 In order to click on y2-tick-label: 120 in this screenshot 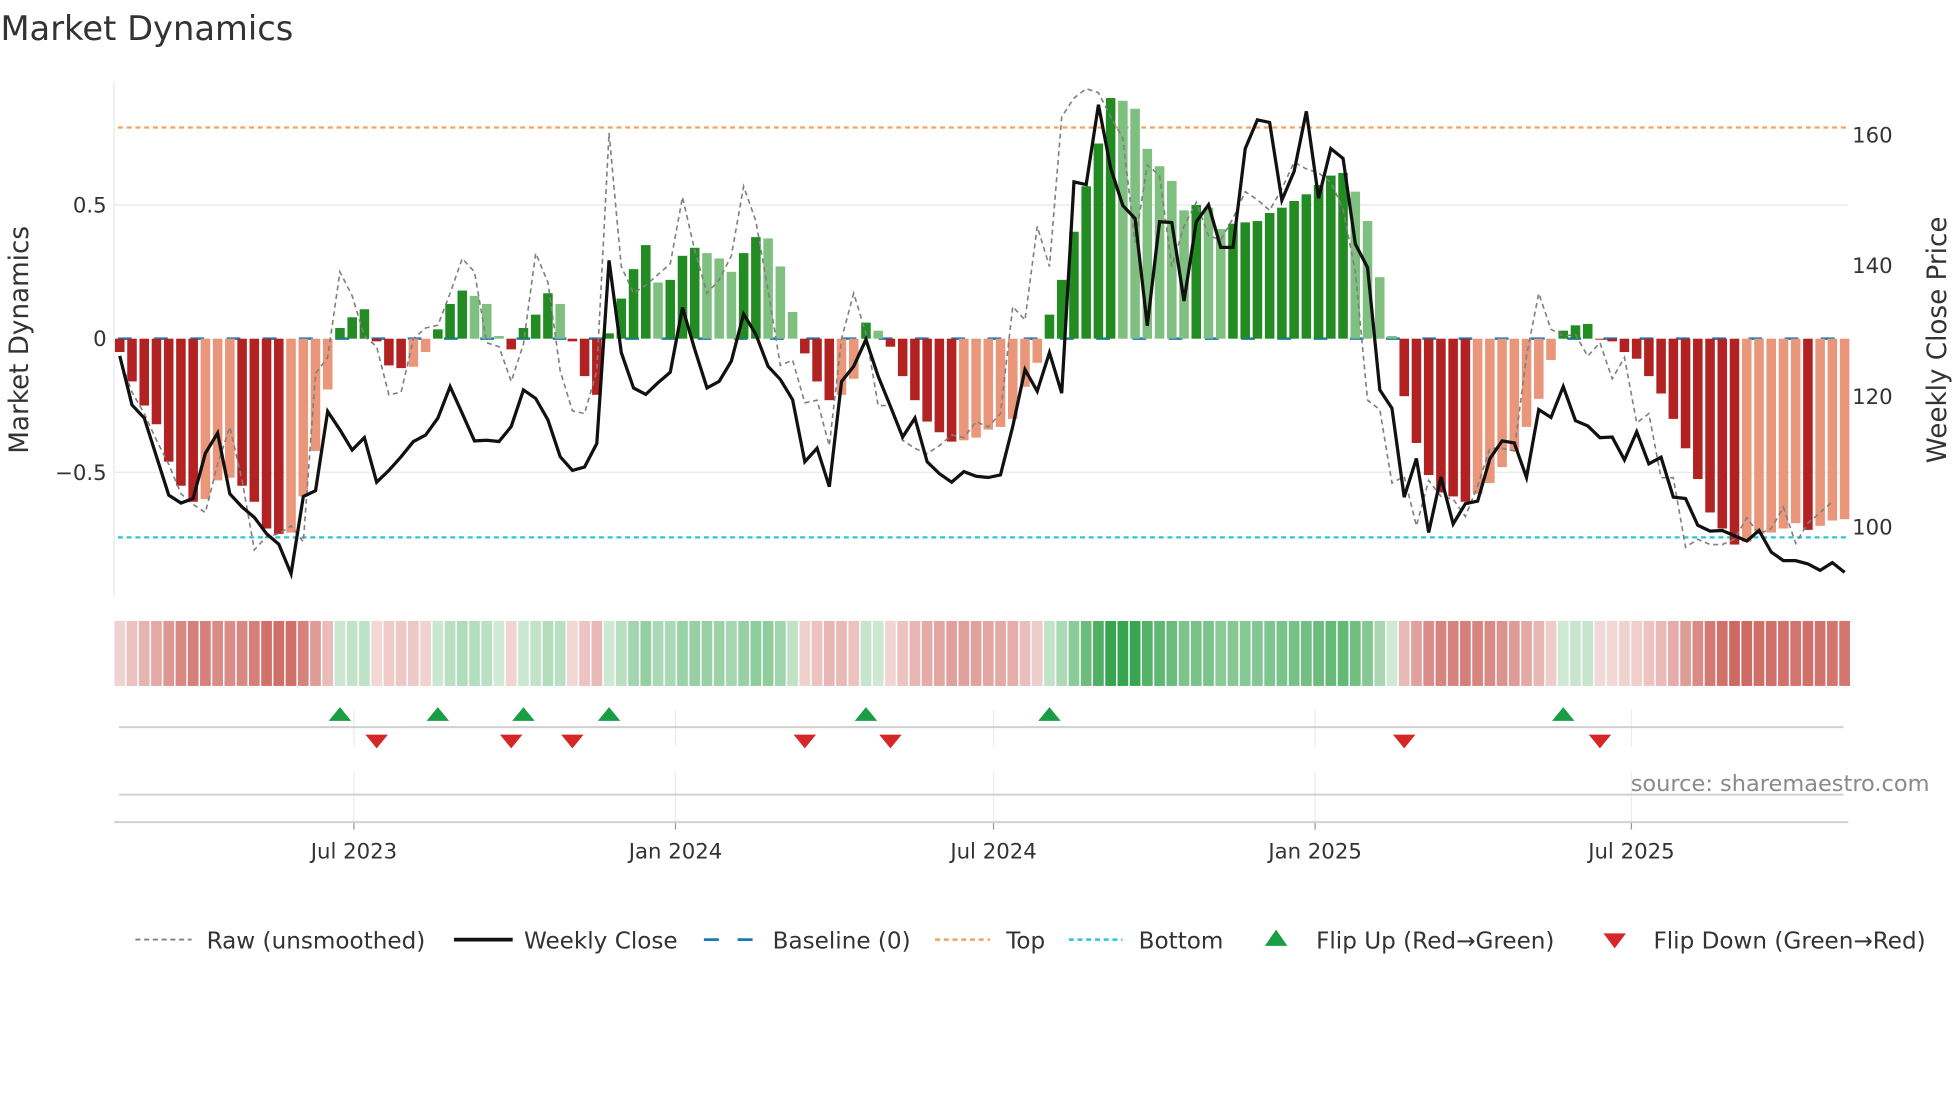, I will do `click(1872, 397)`.